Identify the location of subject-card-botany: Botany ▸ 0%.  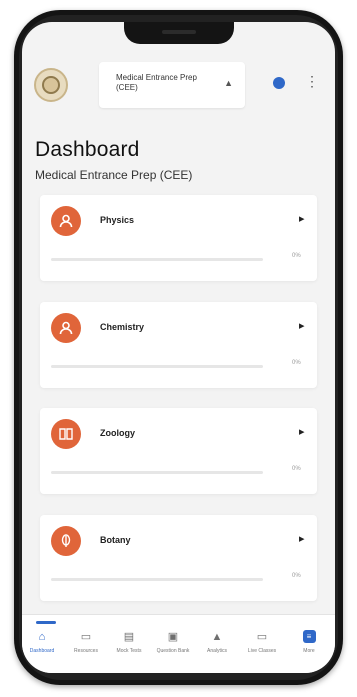
(178, 558).